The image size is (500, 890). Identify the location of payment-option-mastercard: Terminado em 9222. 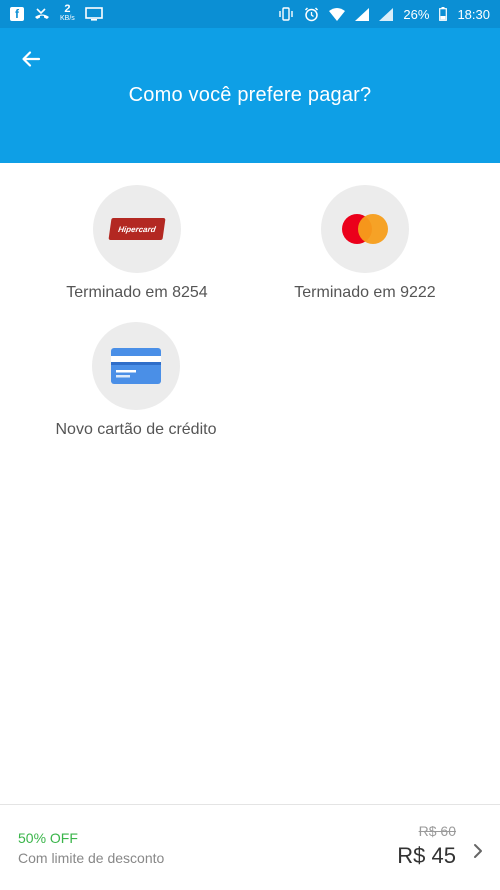
(365, 243).